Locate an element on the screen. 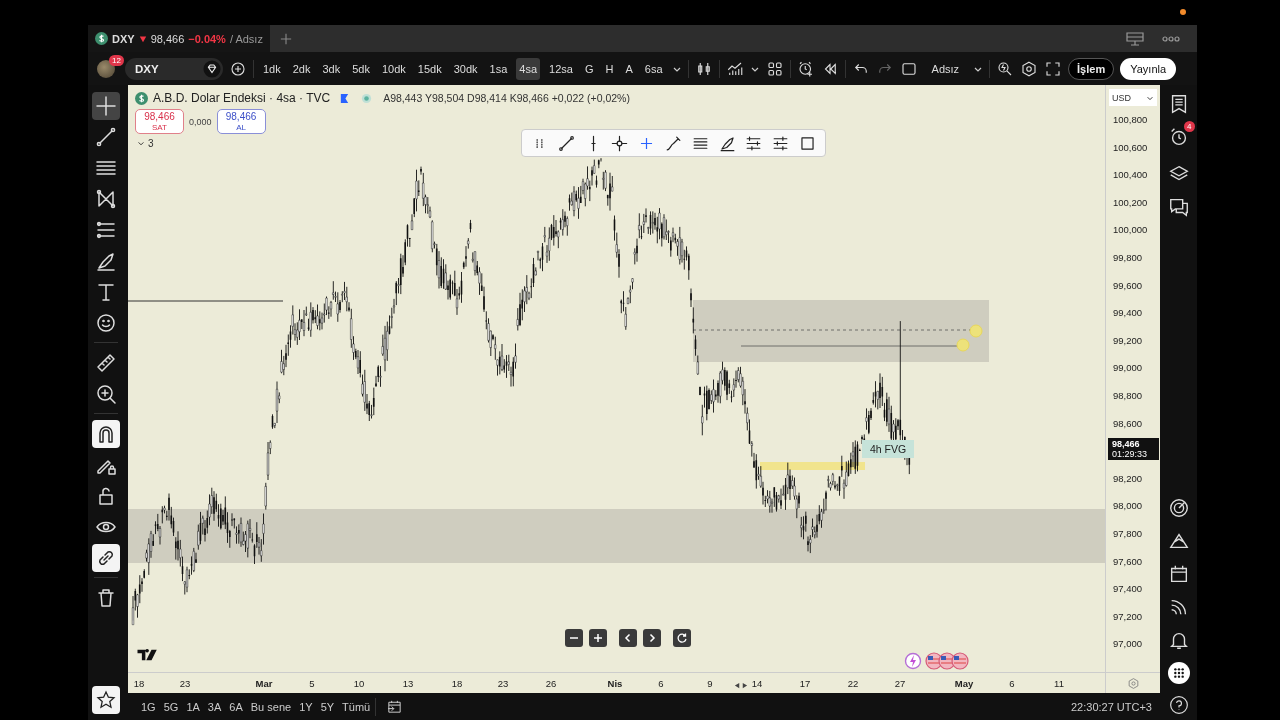 The width and height of the screenshot is (1280, 720). interval-button: 5dk is located at coordinates (361, 68).